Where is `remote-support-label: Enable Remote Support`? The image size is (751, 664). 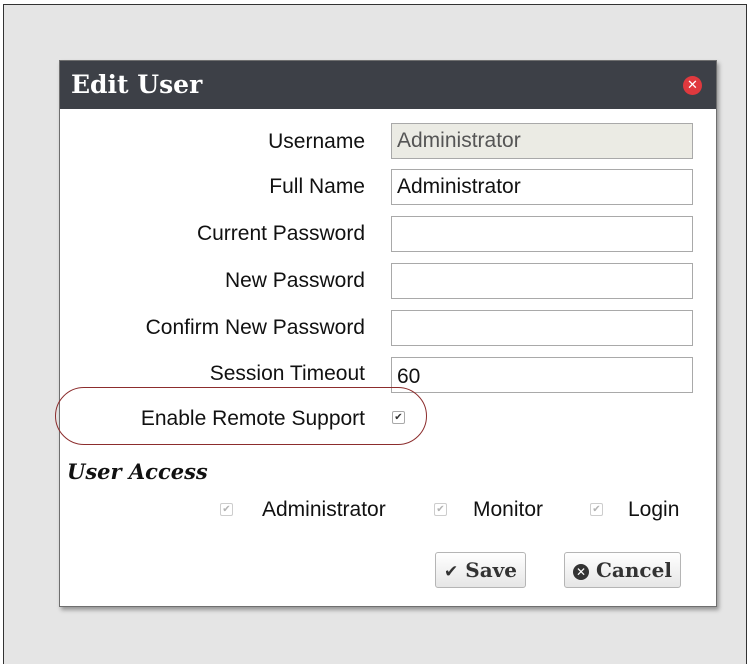 remote-support-label: Enable Remote Support is located at coordinates (252, 418).